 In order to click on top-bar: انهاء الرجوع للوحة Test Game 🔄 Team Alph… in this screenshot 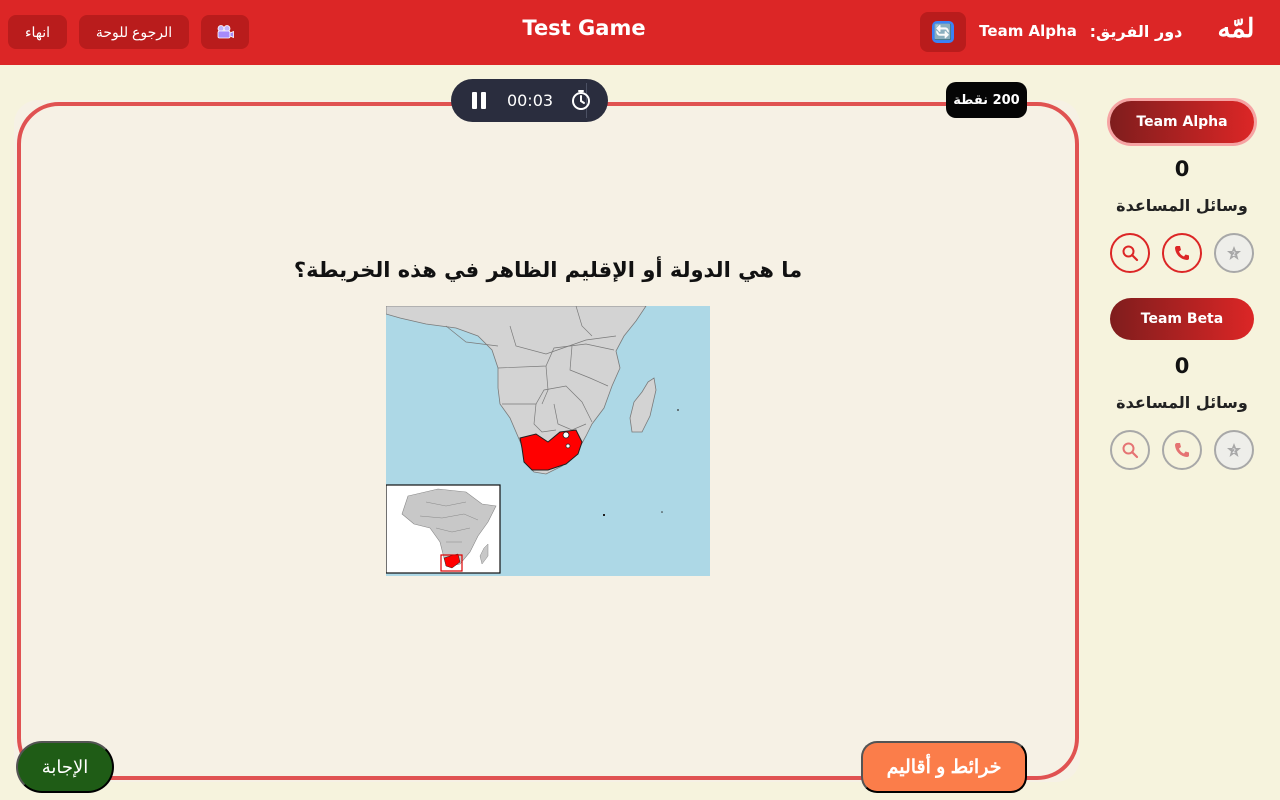, I will do `click(640, 32)`.